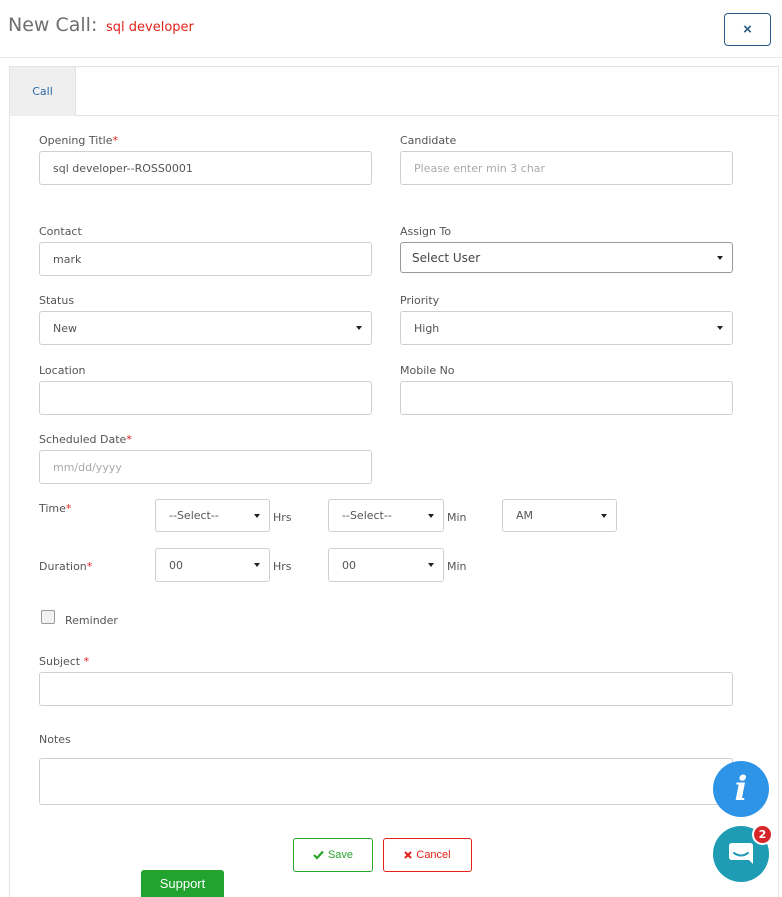 The image size is (782, 897). I want to click on subject-label: Subject *, so click(64, 661).